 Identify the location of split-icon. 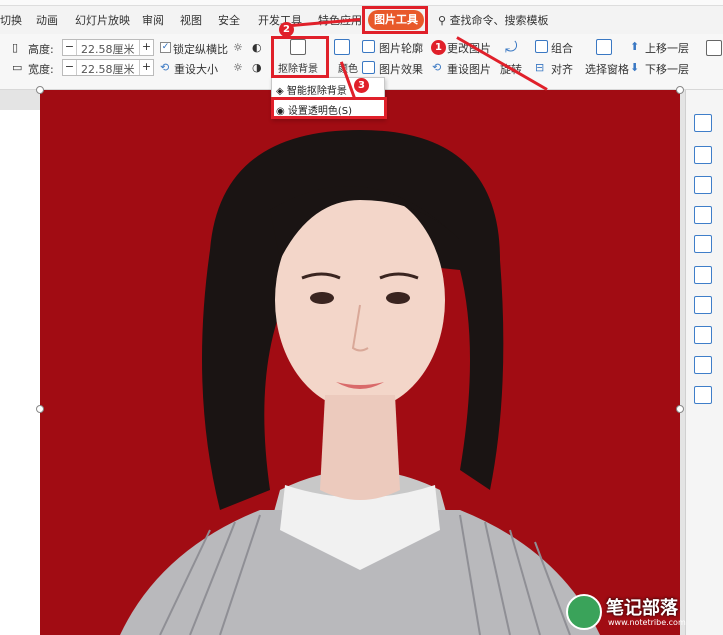
(703, 215).